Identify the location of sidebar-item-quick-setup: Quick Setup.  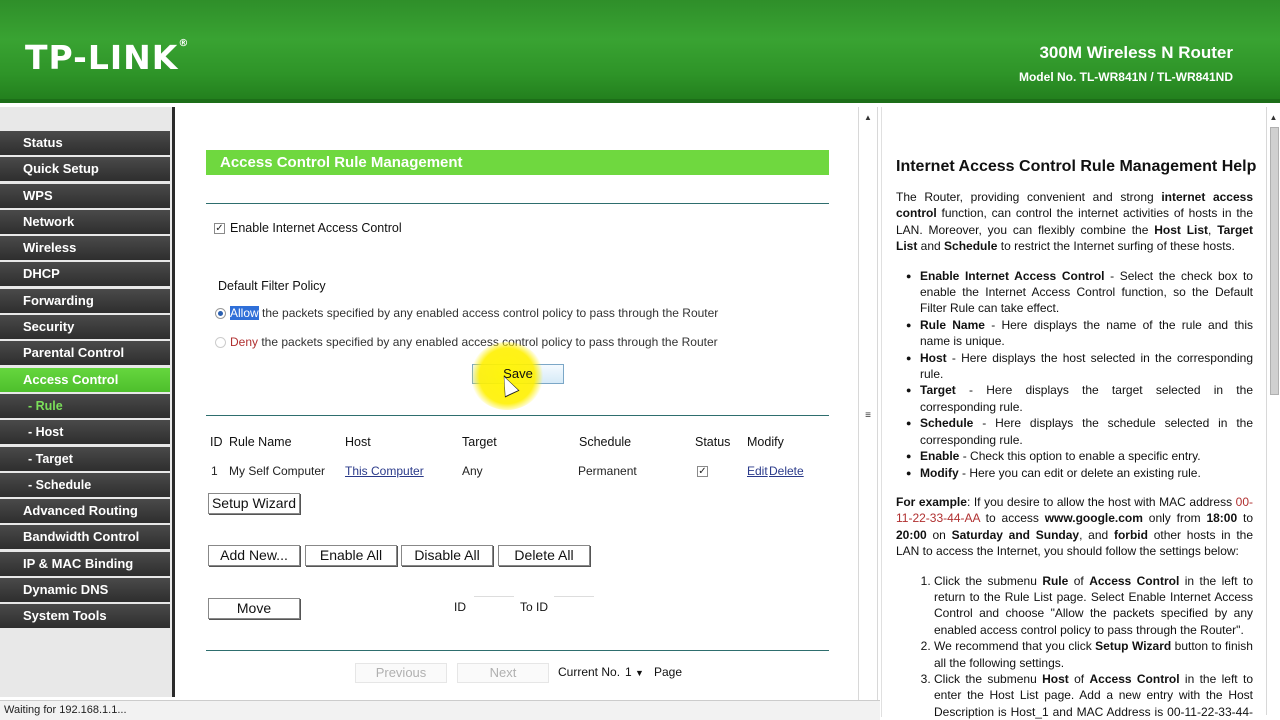
(85, 169).